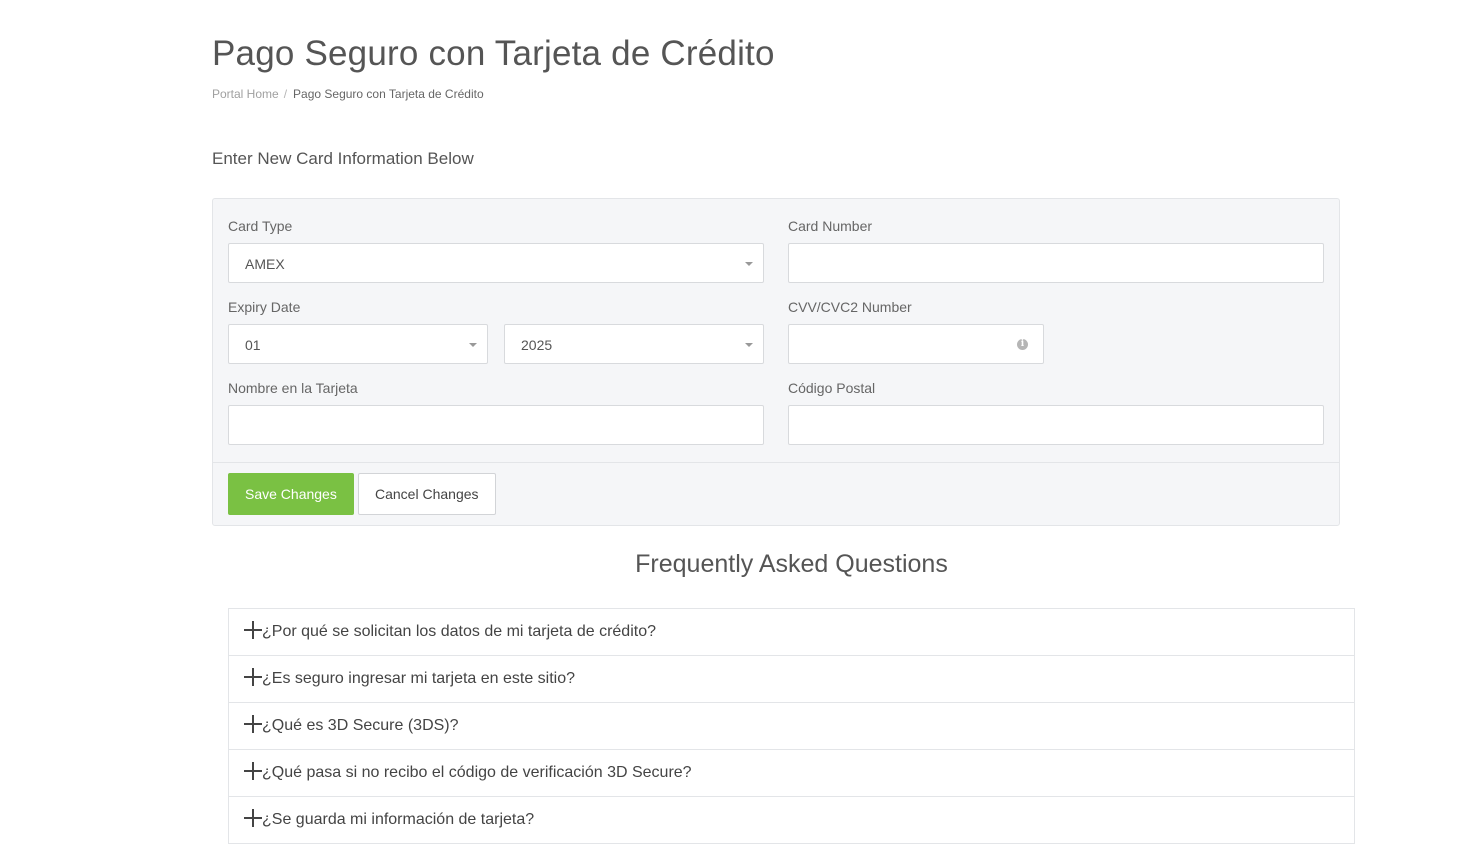 The height and width of the screenshot is (861, 1465). What do you see at coordinates (245, 94) in the screenshot?
I see `breadcrumb-home-link: Portal Home` at bounding box center [245, 94].